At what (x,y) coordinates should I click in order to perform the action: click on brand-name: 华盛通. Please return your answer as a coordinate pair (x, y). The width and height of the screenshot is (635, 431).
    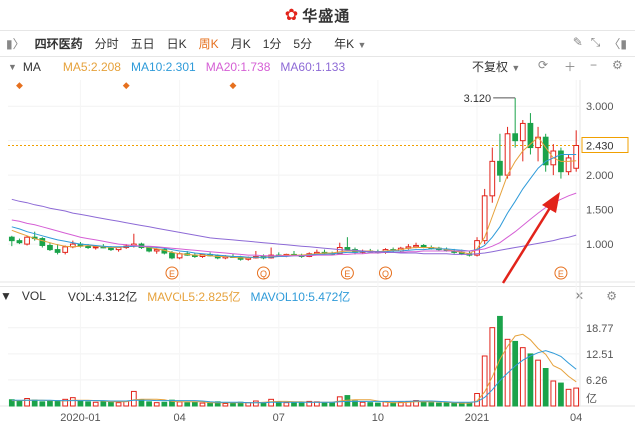
    Looking at the image, I should click on (326, 16).